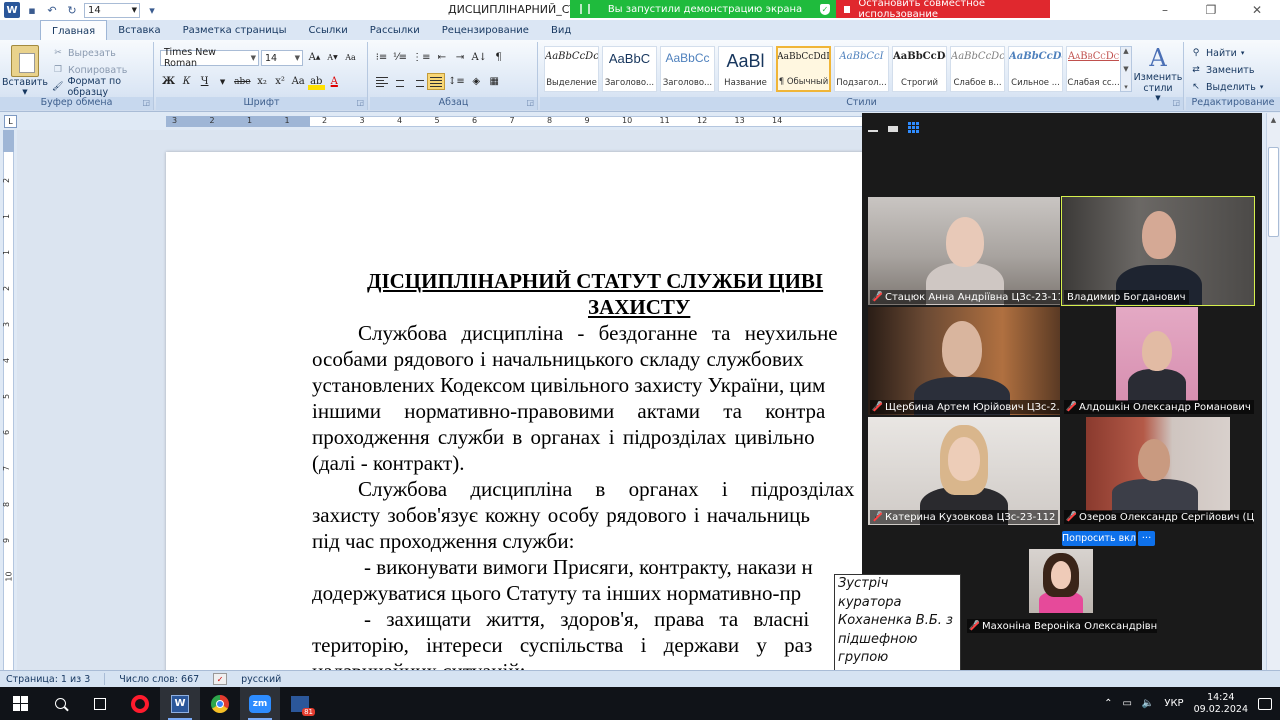  I want to click on sort-icon: A↓, so click(479, 57).